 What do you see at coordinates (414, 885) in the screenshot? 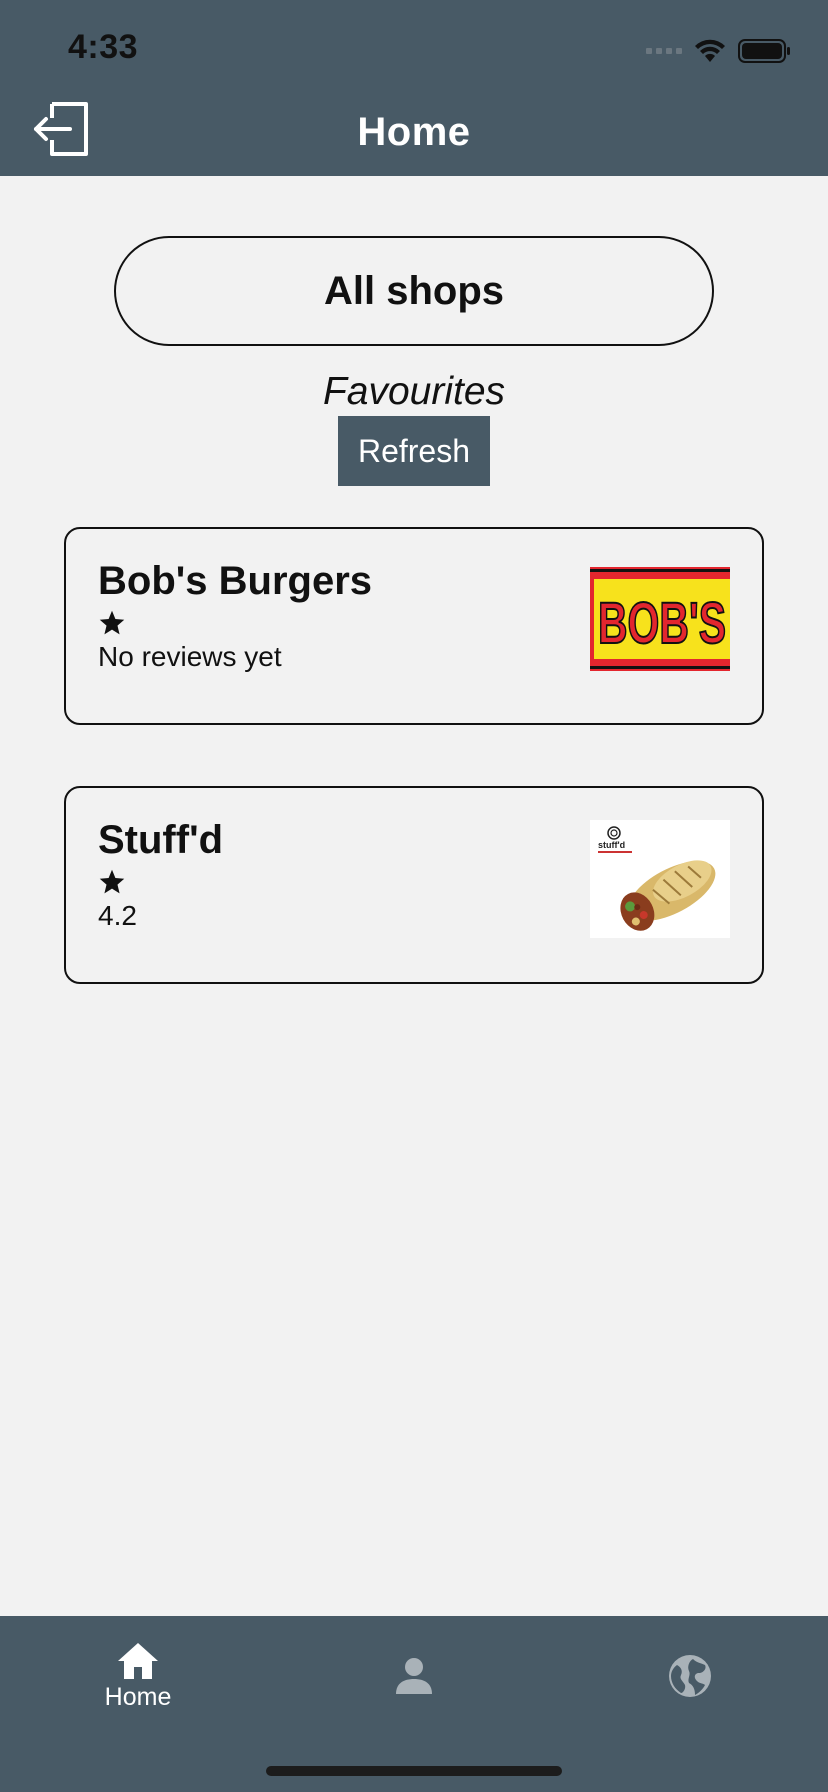
I see `shop-card-stuffd: Stuff'd 4.2 stuff'd` at bounding box center [414, 885].